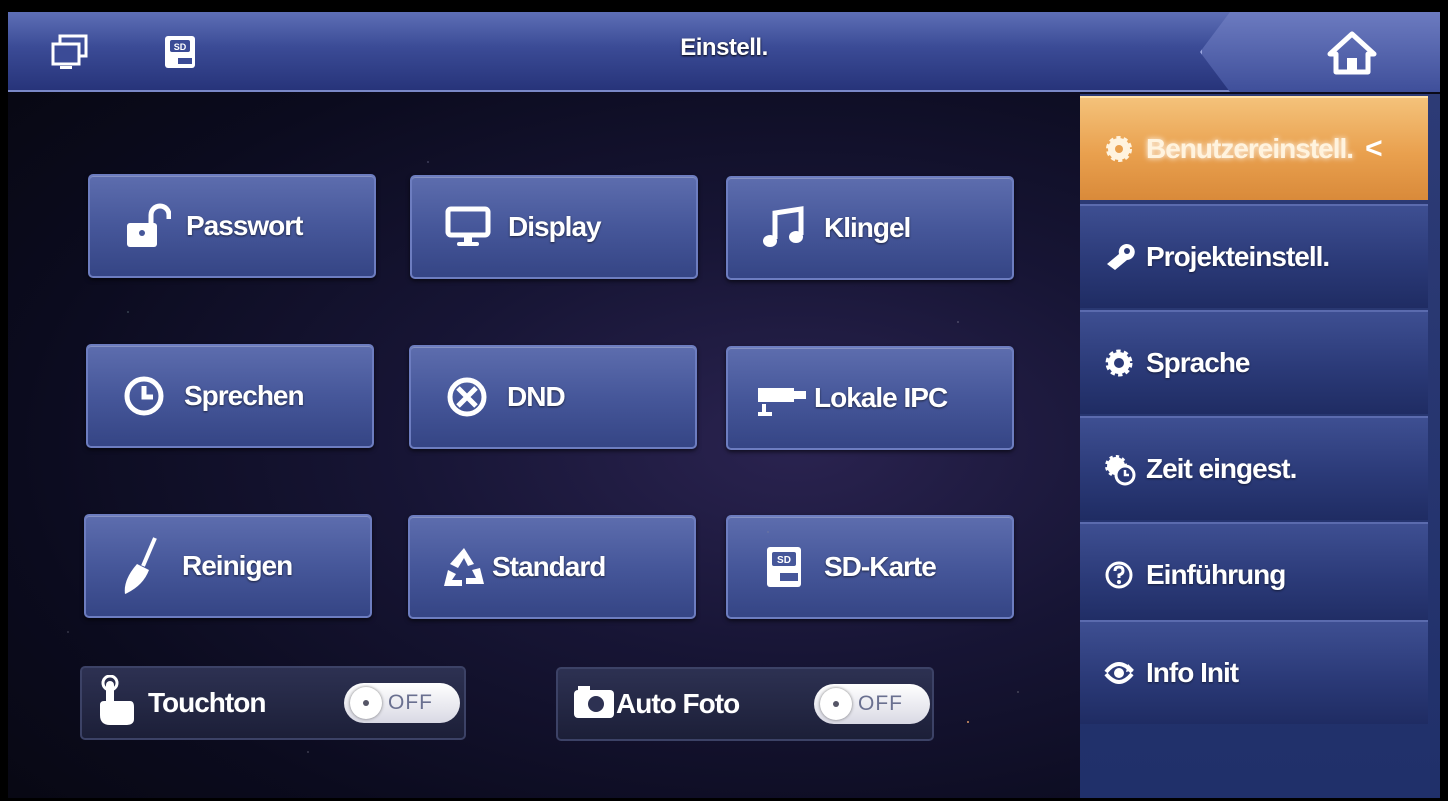  I want to click on music-note-icon, so click(784, 228).